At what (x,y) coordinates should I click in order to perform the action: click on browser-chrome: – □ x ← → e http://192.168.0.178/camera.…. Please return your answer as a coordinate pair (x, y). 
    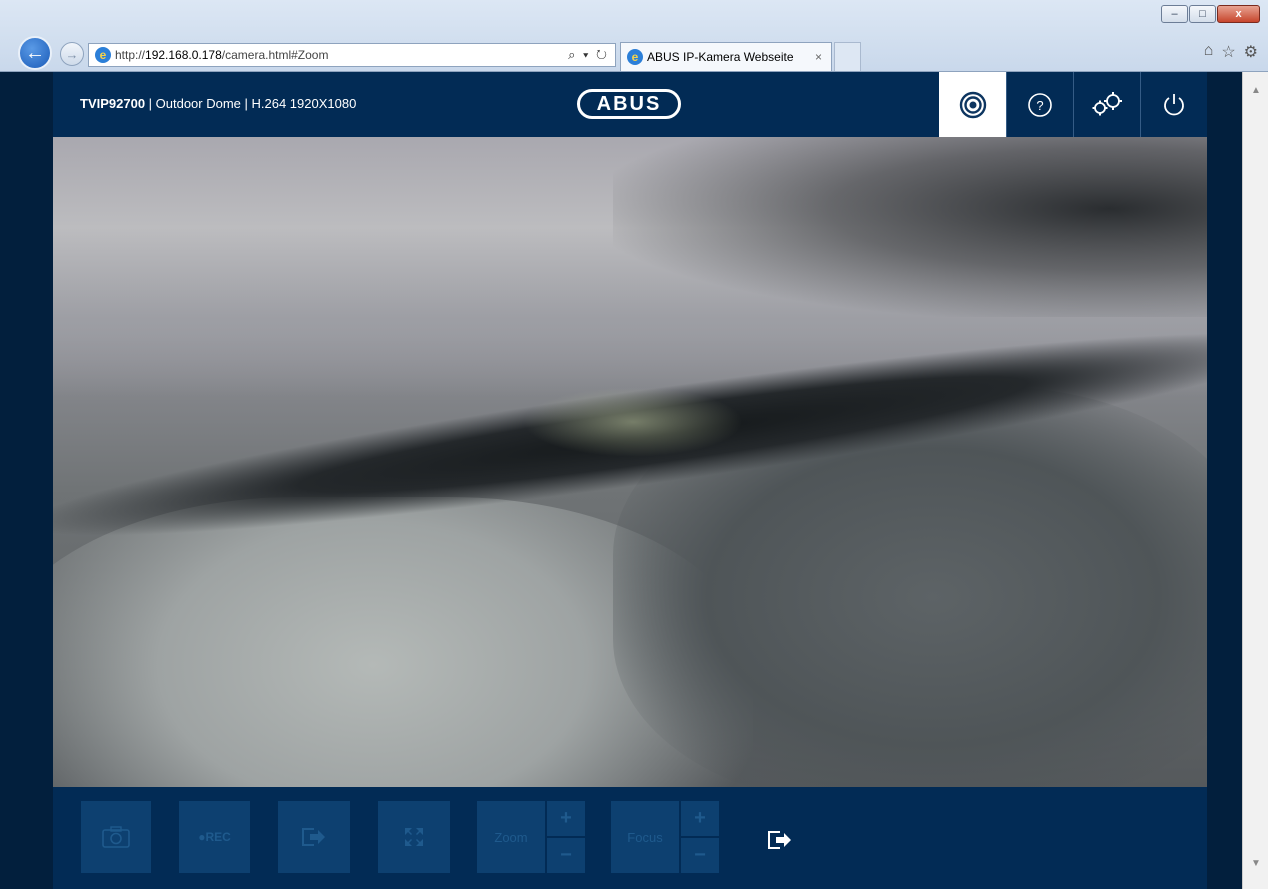
    Looking at the image, I should click on (634, 36).